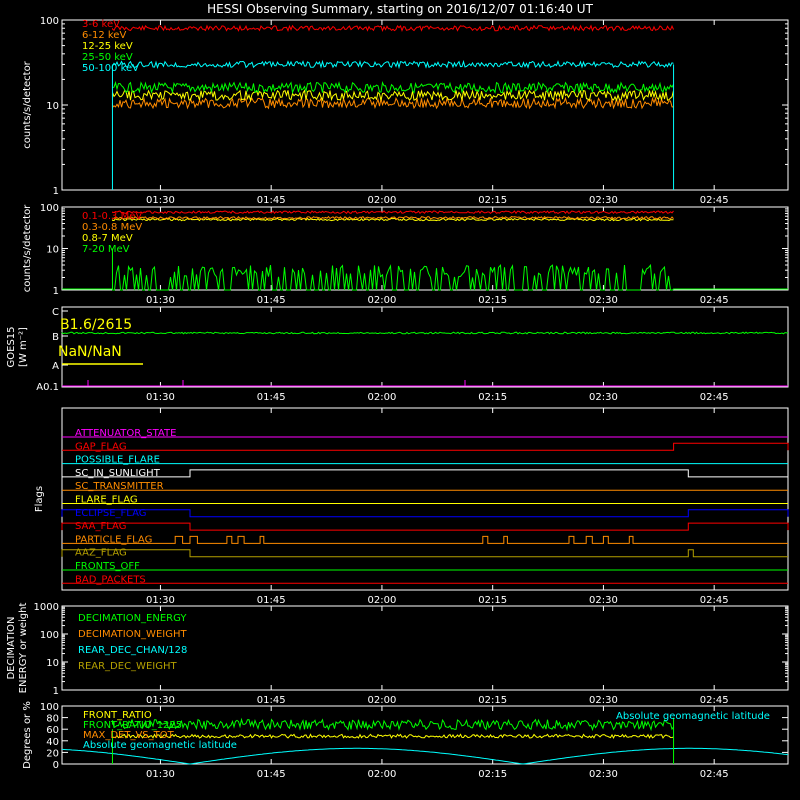 The width and height of the screenshot is (800, 800). What do you see at coordinates (112, 227) in the screenshot?
I see `legend-entry: 0.3-0.8 MeV` at bounding box center [112, 227].